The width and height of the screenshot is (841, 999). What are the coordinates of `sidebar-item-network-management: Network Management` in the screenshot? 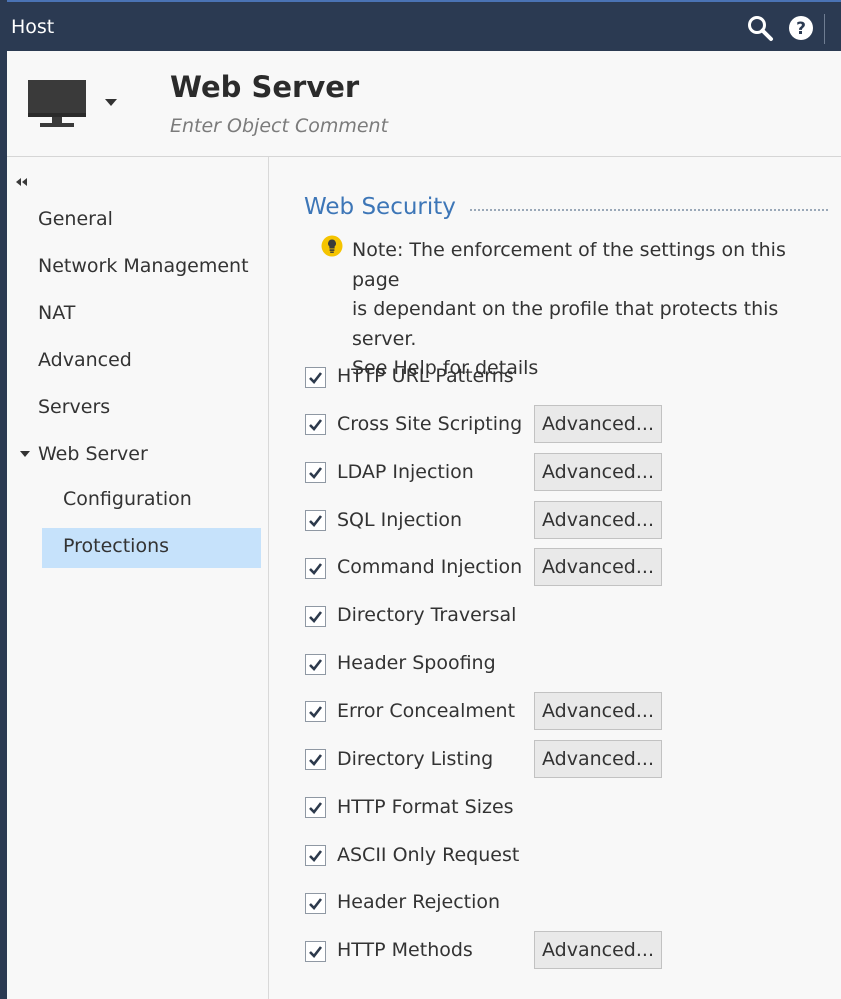 It's located at (143, 266).